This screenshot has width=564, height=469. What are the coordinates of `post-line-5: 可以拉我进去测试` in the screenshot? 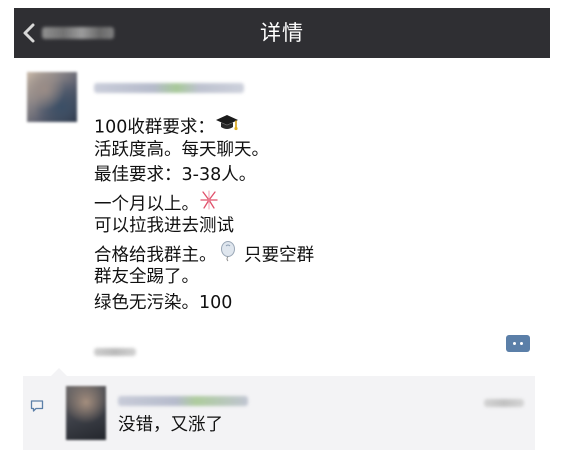 It's located at (164, 226).